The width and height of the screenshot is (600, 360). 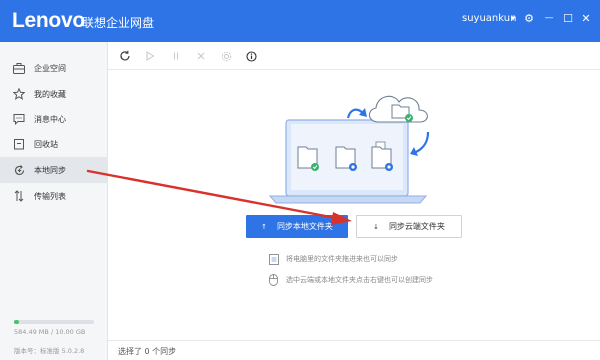 What do you see at coordinates (273, 259) in the screenshot?
I see `drag-file-icon` at bounding box center [273, 259].